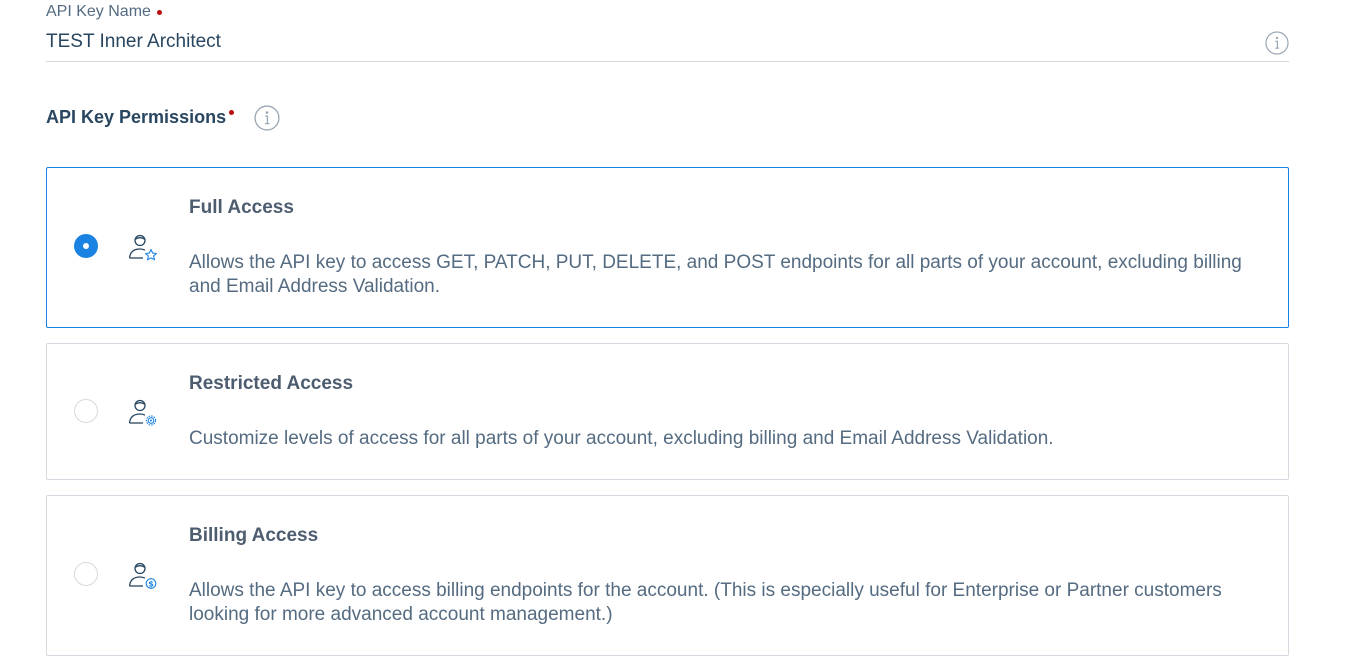  I want to click on full-access-radio, so click(86, 246).